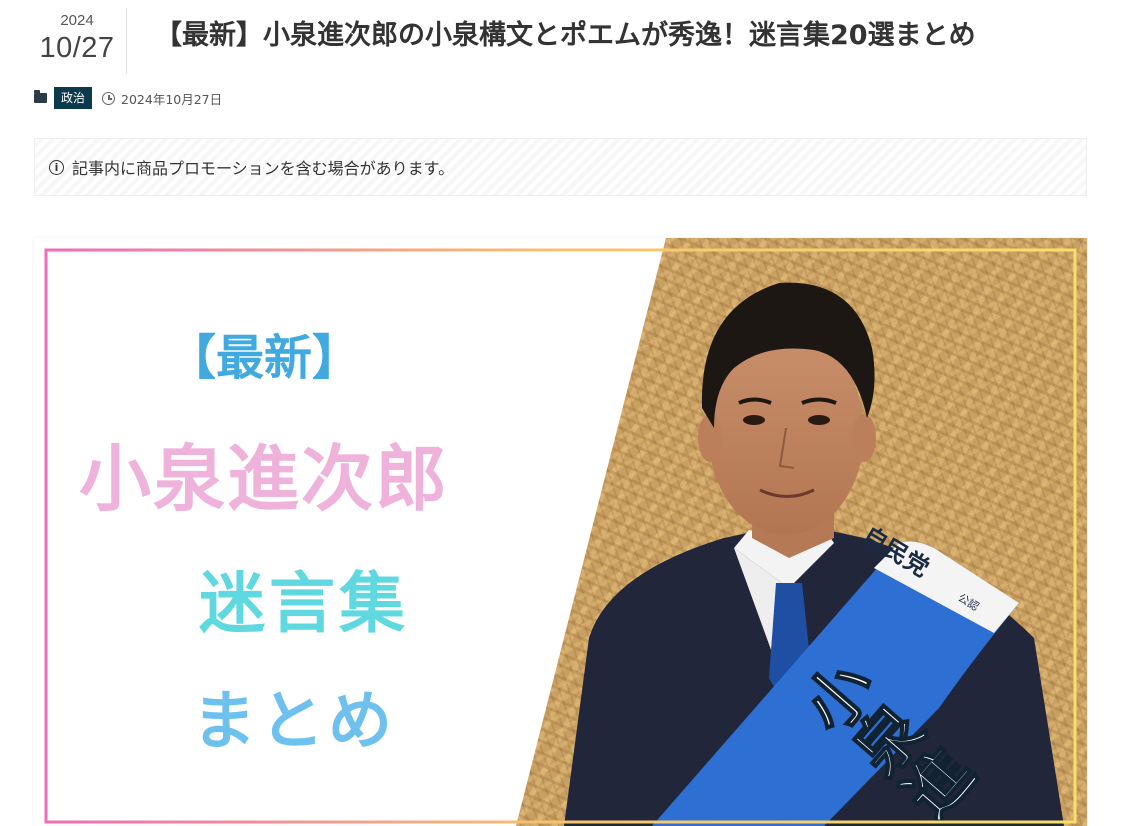 The image size is (1130, 826). What do you see at coordinates (565, 35) in the screenshot?
I see `article-title: 【最新】小泉進次郎の小泉構文とポエムが秀逸！迷言集20選まとめ` at bounding box center [565, 35].